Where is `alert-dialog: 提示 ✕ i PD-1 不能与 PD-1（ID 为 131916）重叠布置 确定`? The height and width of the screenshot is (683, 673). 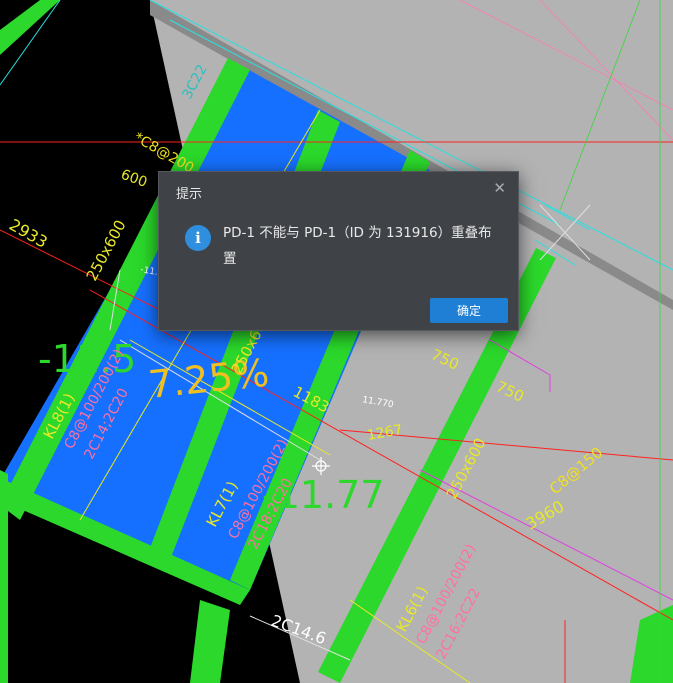
alert-dialog: 提示 ✕ i PD-1 不能与 PD-1（ID 为 131916）重叠布置 确定 is located at coordinates (338, 251).